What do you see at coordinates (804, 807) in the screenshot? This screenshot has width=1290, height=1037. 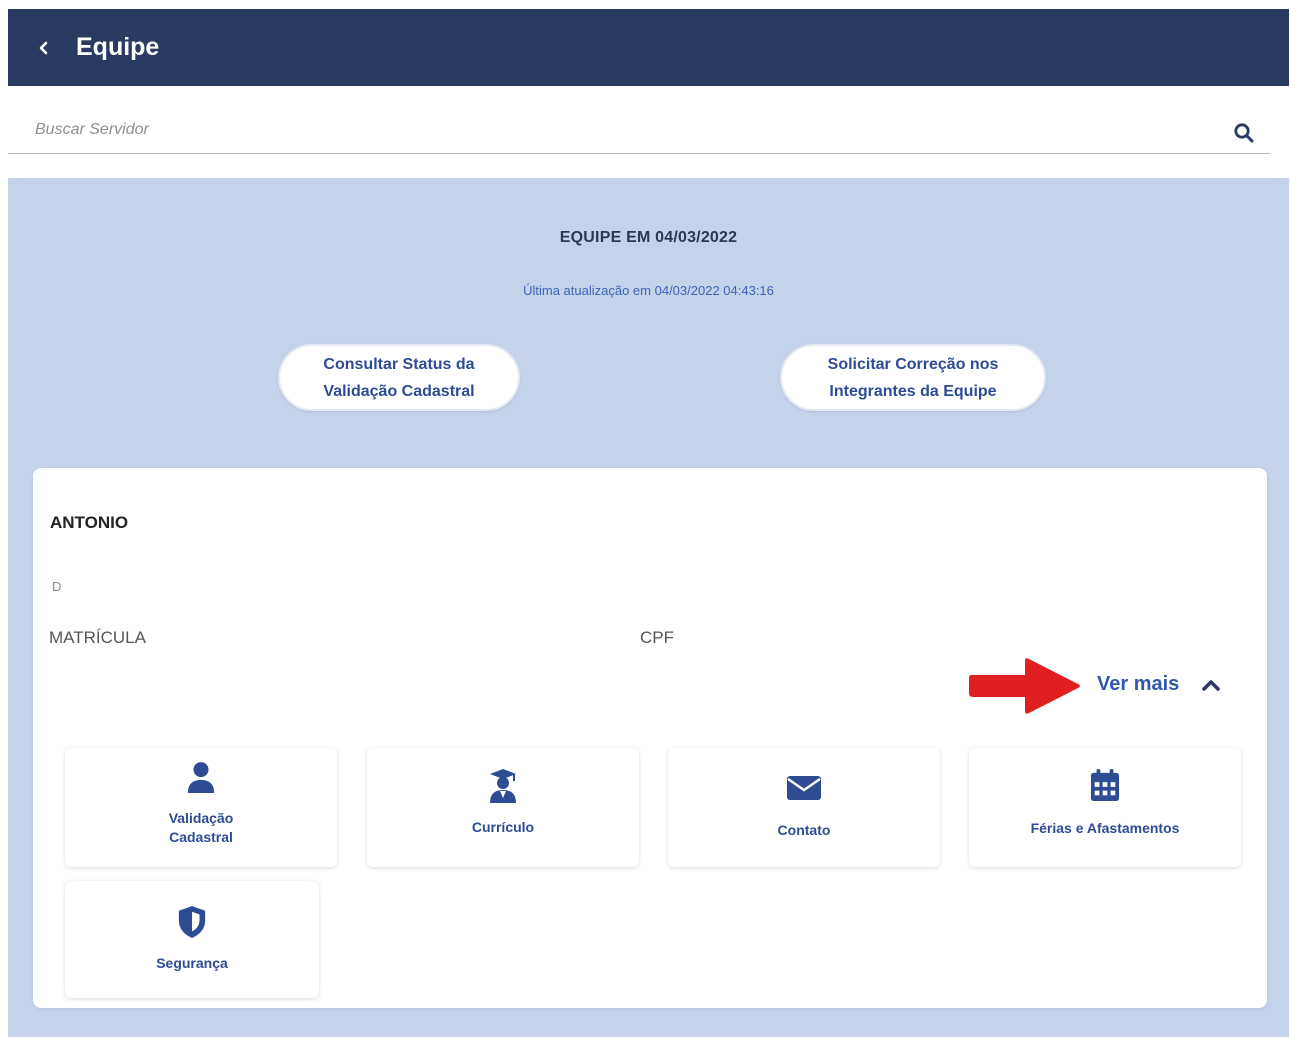 I see `tile-contato: Contato` at bounding box center [804, 807].